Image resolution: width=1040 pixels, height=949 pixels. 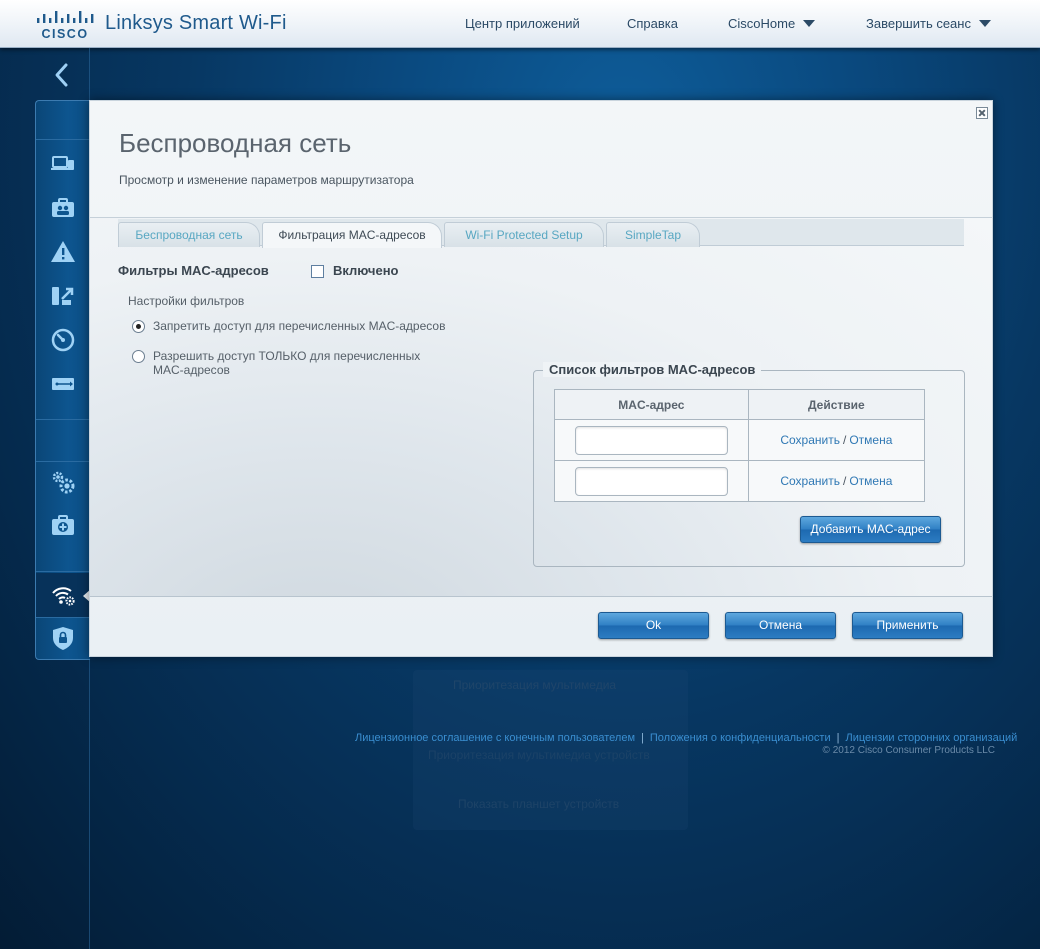 I want to click on nav-logout-menu: Завершить сеанс, so click(x=928, y=23).